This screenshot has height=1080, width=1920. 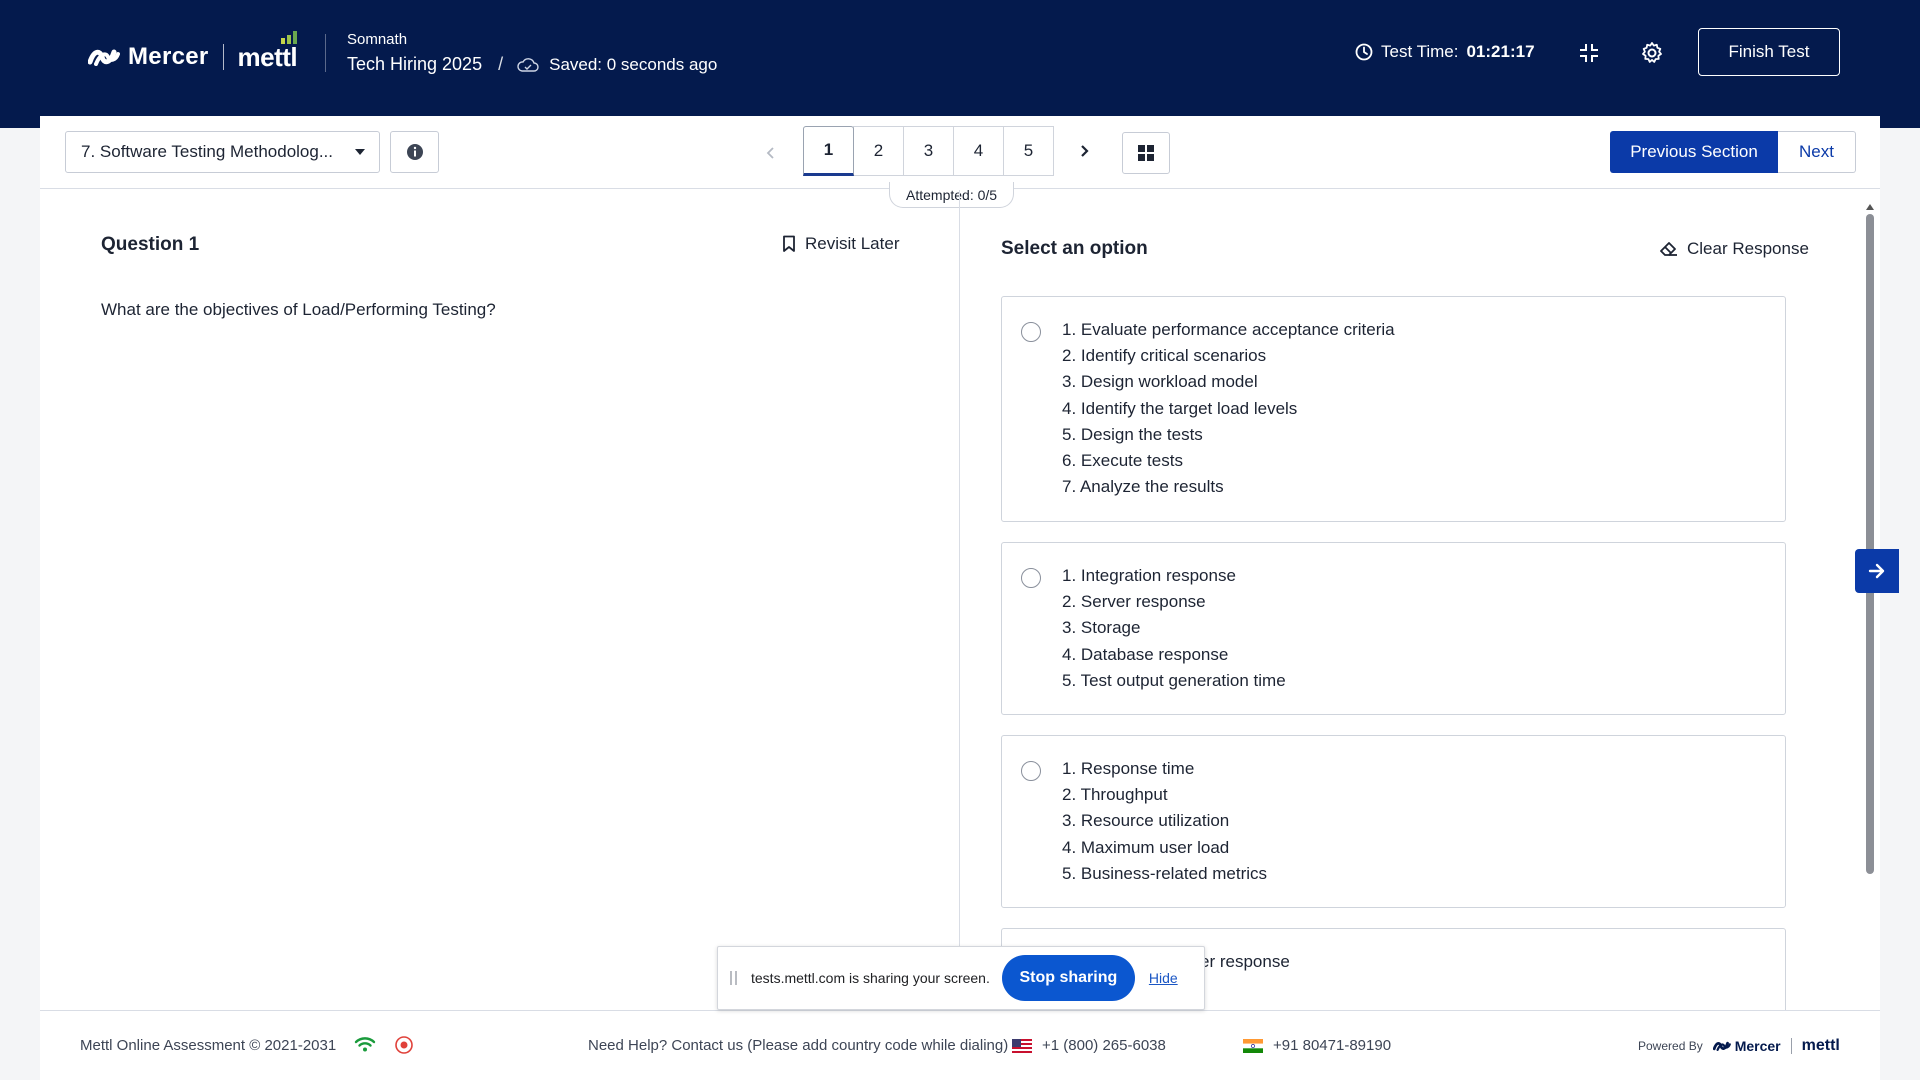 I want to click on test-title: Tech Hiring 2025 / Saved: 0 seconds ago, so click(x=532, y=64).